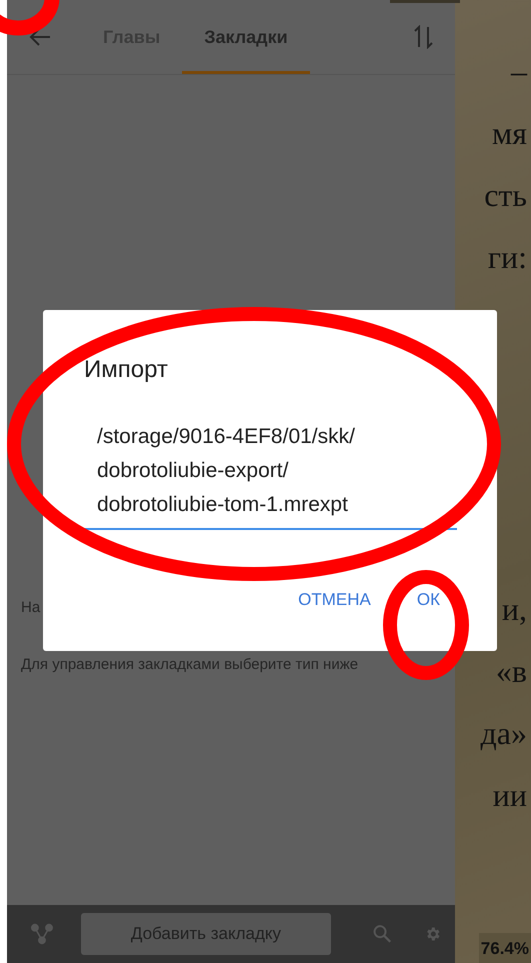  What do you see at coordinates (504, 948) in the screenshot?
I see `progress-text: 76.4%` at bounding box center [504, 948].